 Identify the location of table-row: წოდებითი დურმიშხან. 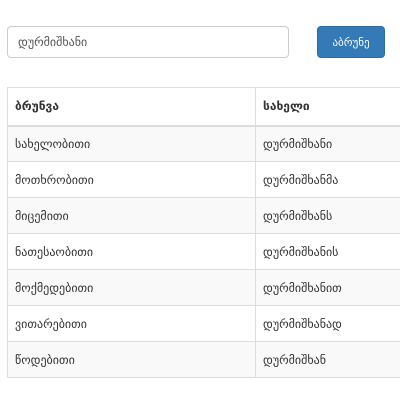
(203, 359).